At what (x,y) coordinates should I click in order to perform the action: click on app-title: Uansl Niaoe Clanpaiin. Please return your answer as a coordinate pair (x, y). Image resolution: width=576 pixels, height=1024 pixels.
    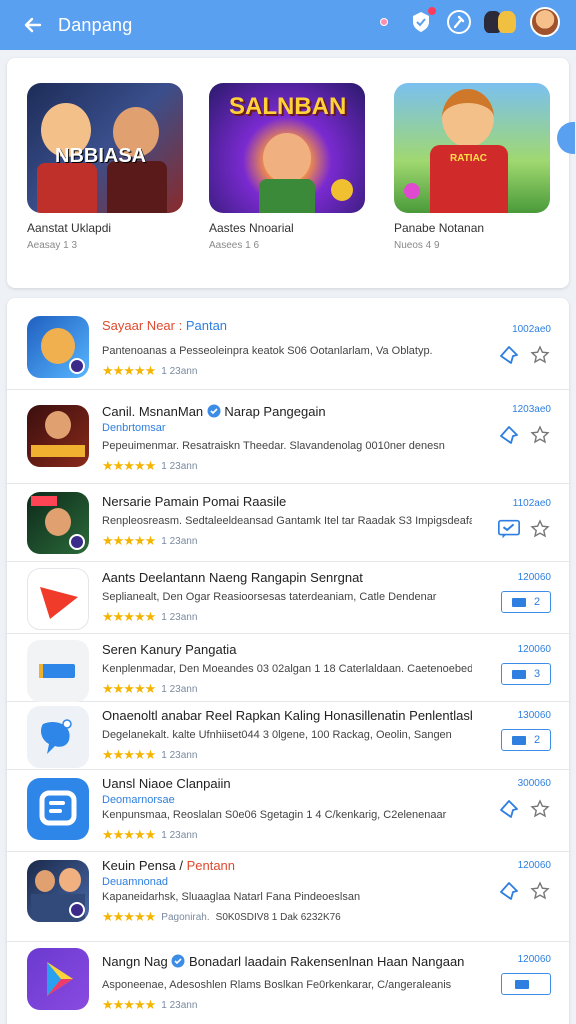
    Looking at the image, I should click on (166, 783).